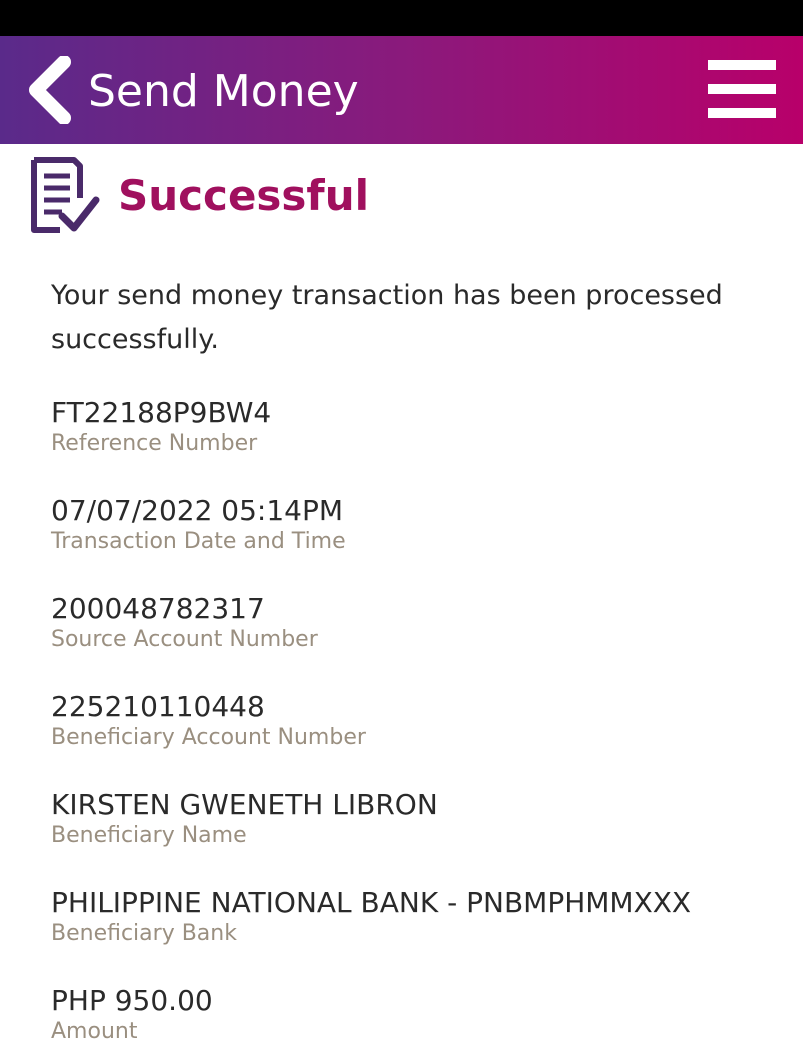 The height and width of the screenshot is (1059, 803). Describe the element at coordinates (149, 835) in the screenshot. I see `field-label: Beneficiary Name` at that location.